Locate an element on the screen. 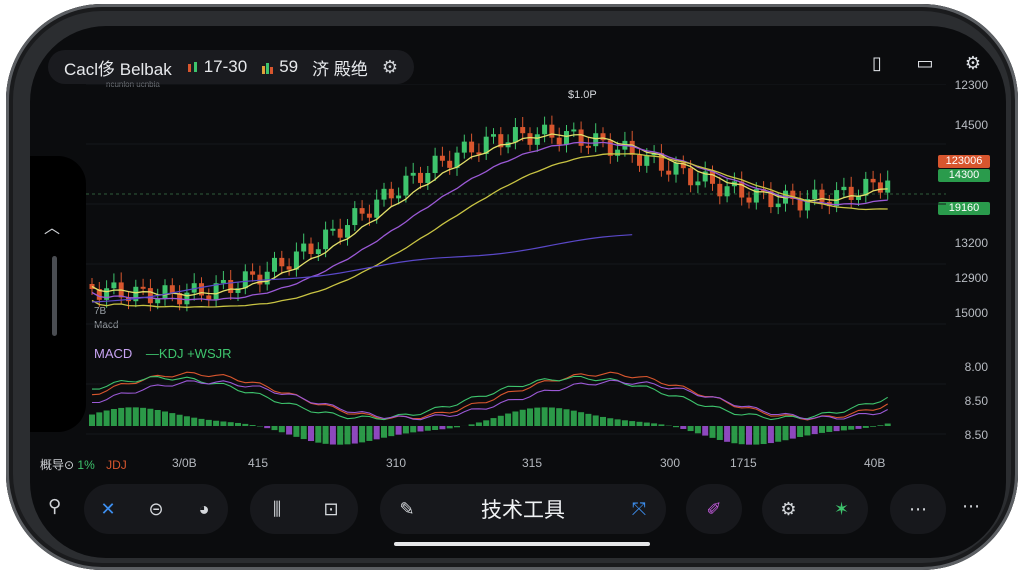  price-axis-label: 12300 is located at coordinates (971, 85).